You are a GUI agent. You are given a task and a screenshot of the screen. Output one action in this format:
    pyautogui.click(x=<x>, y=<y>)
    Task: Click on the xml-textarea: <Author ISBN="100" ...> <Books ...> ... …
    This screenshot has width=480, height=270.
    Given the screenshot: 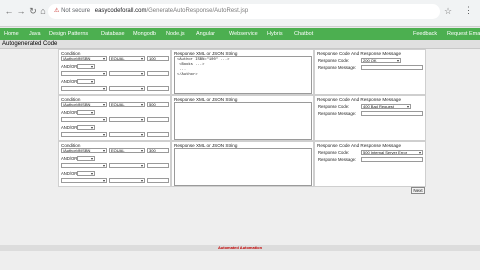 What is the action you would take?
    pyautogui.click(x=243, y=75)
    